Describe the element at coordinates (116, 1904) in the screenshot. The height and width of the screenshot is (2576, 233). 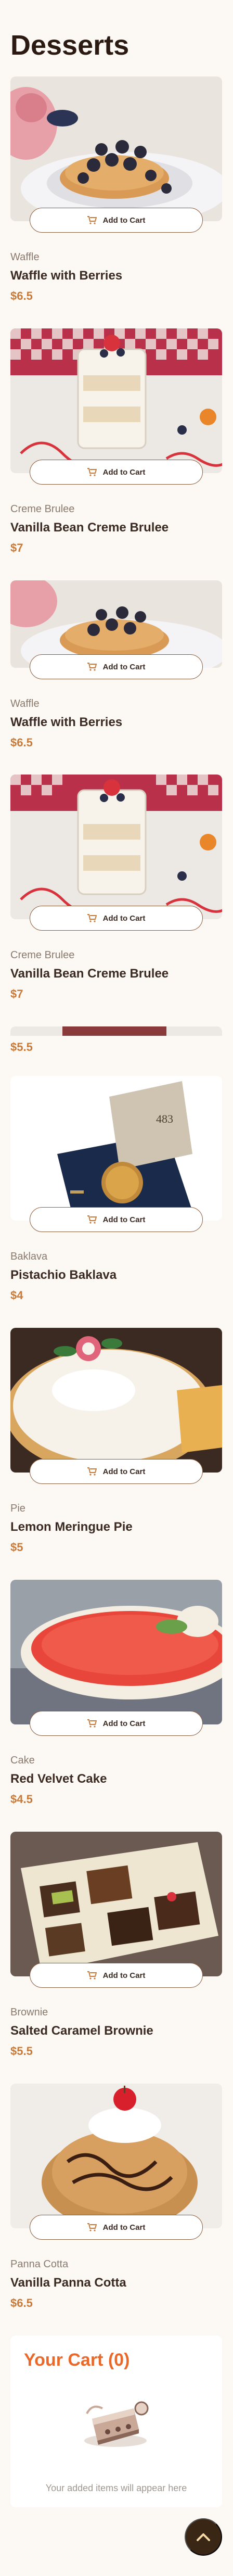
I see `product-image-brownie` at that location.